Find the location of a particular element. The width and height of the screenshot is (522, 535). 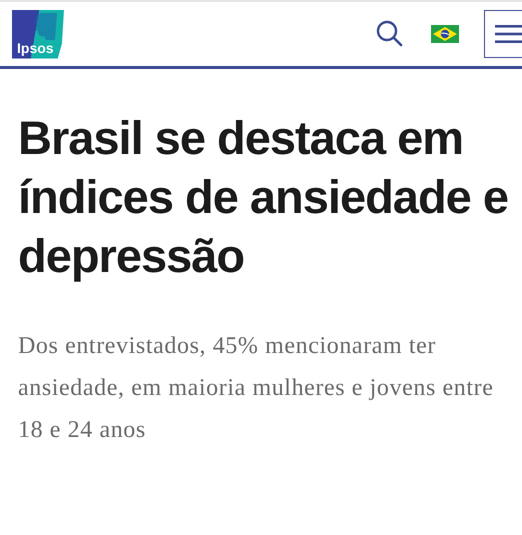

menu-button is located at coordinates (503, 34).